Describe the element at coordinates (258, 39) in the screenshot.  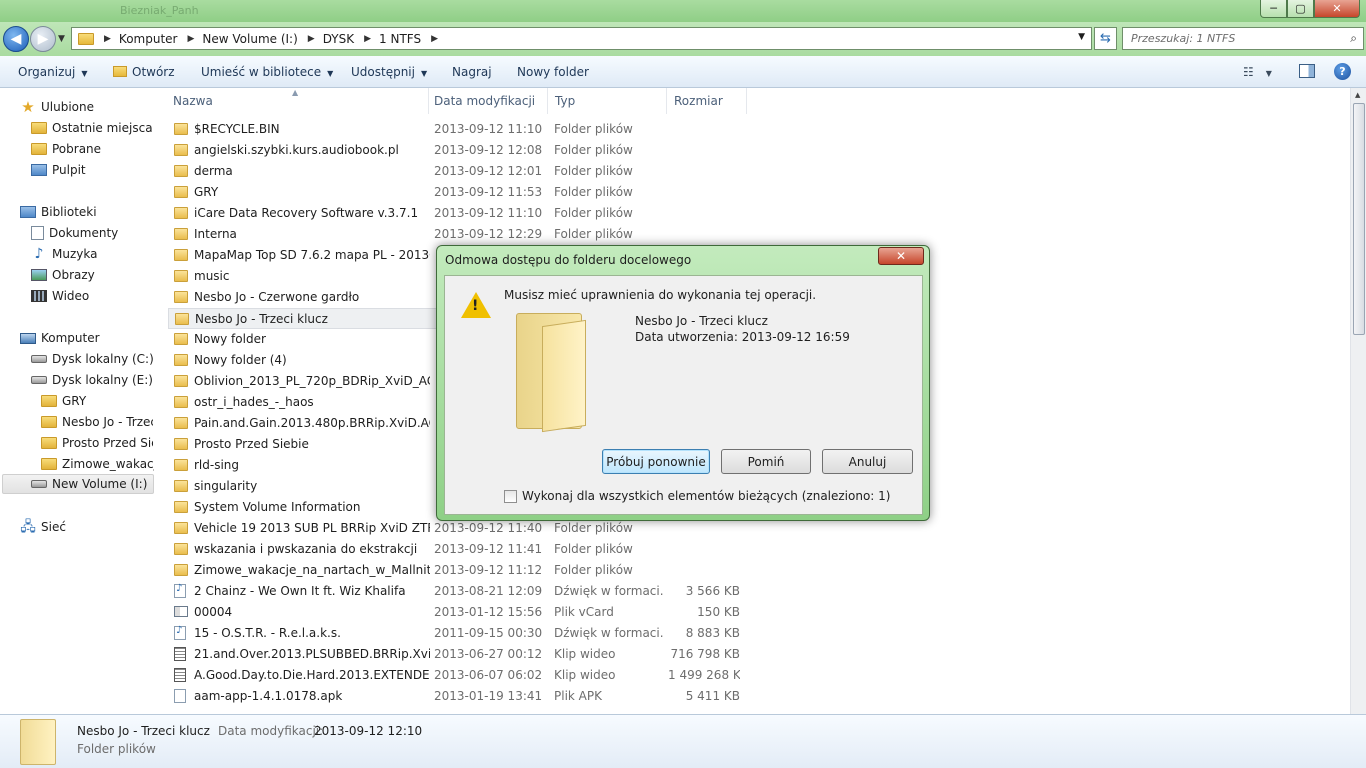
I see `breadcrumb-new-volume: New Volume (I:) ▶` at that location.